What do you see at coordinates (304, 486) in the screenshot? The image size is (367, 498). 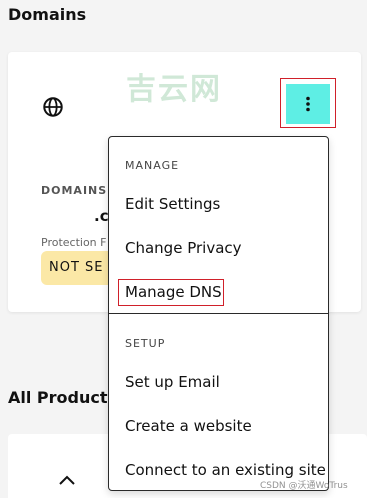 I see `image-credit: CSDN @沃通WoTrus` at bounding box center [304, 486].